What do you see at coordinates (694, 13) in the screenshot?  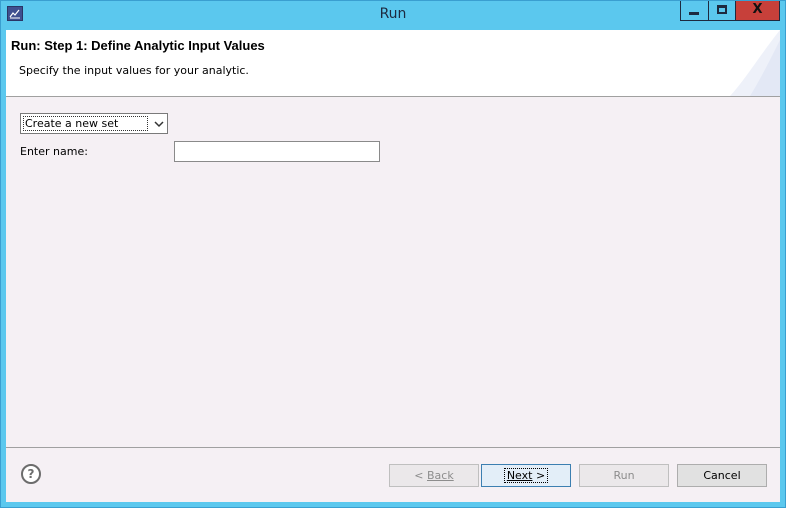 I see `minimize-icon` at bounding box center [694, 13].